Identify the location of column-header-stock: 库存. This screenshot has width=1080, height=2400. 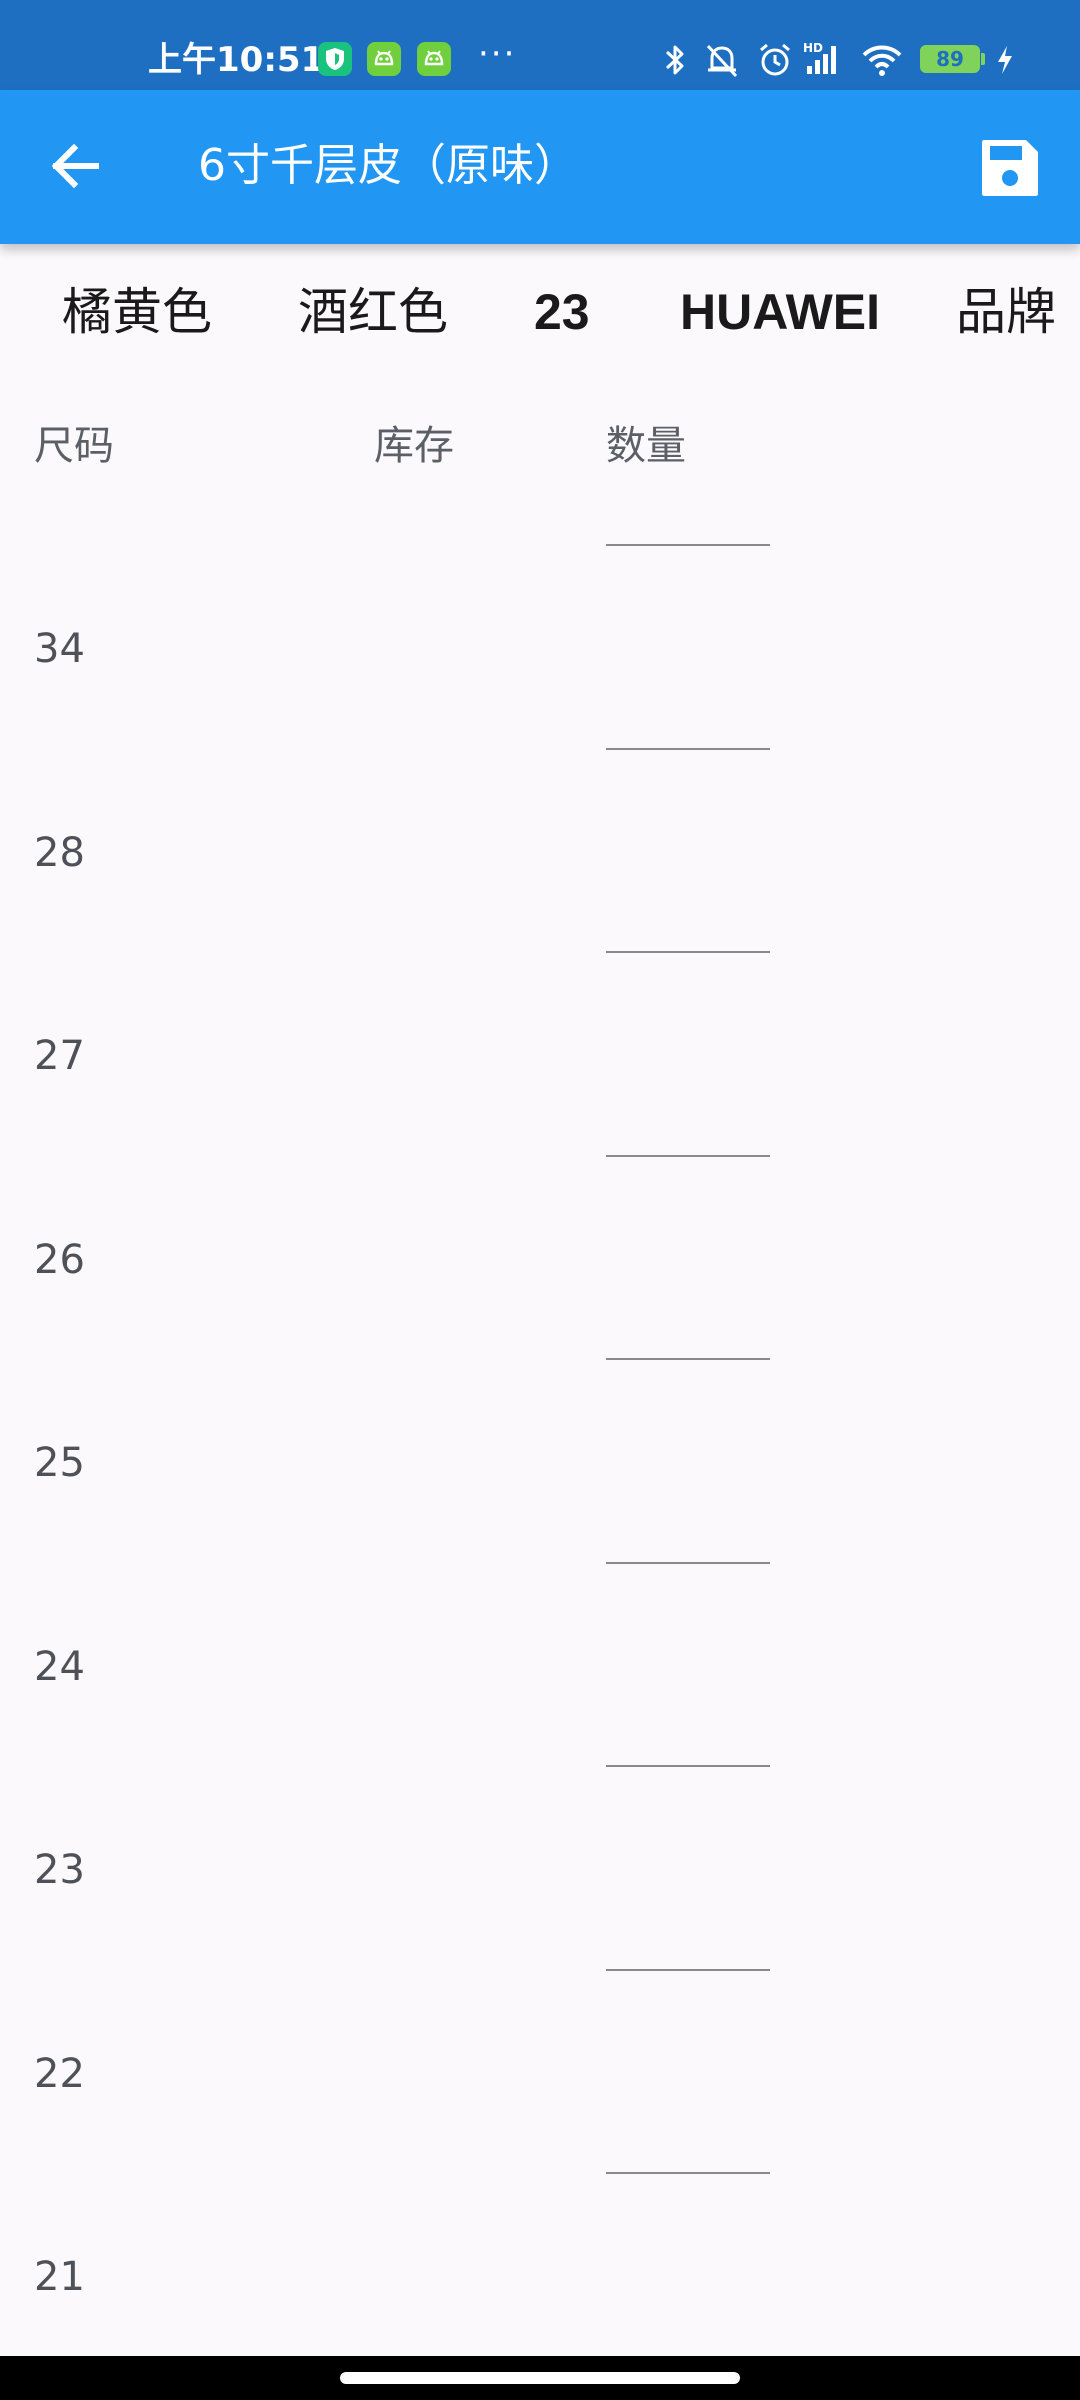
(414, 446).